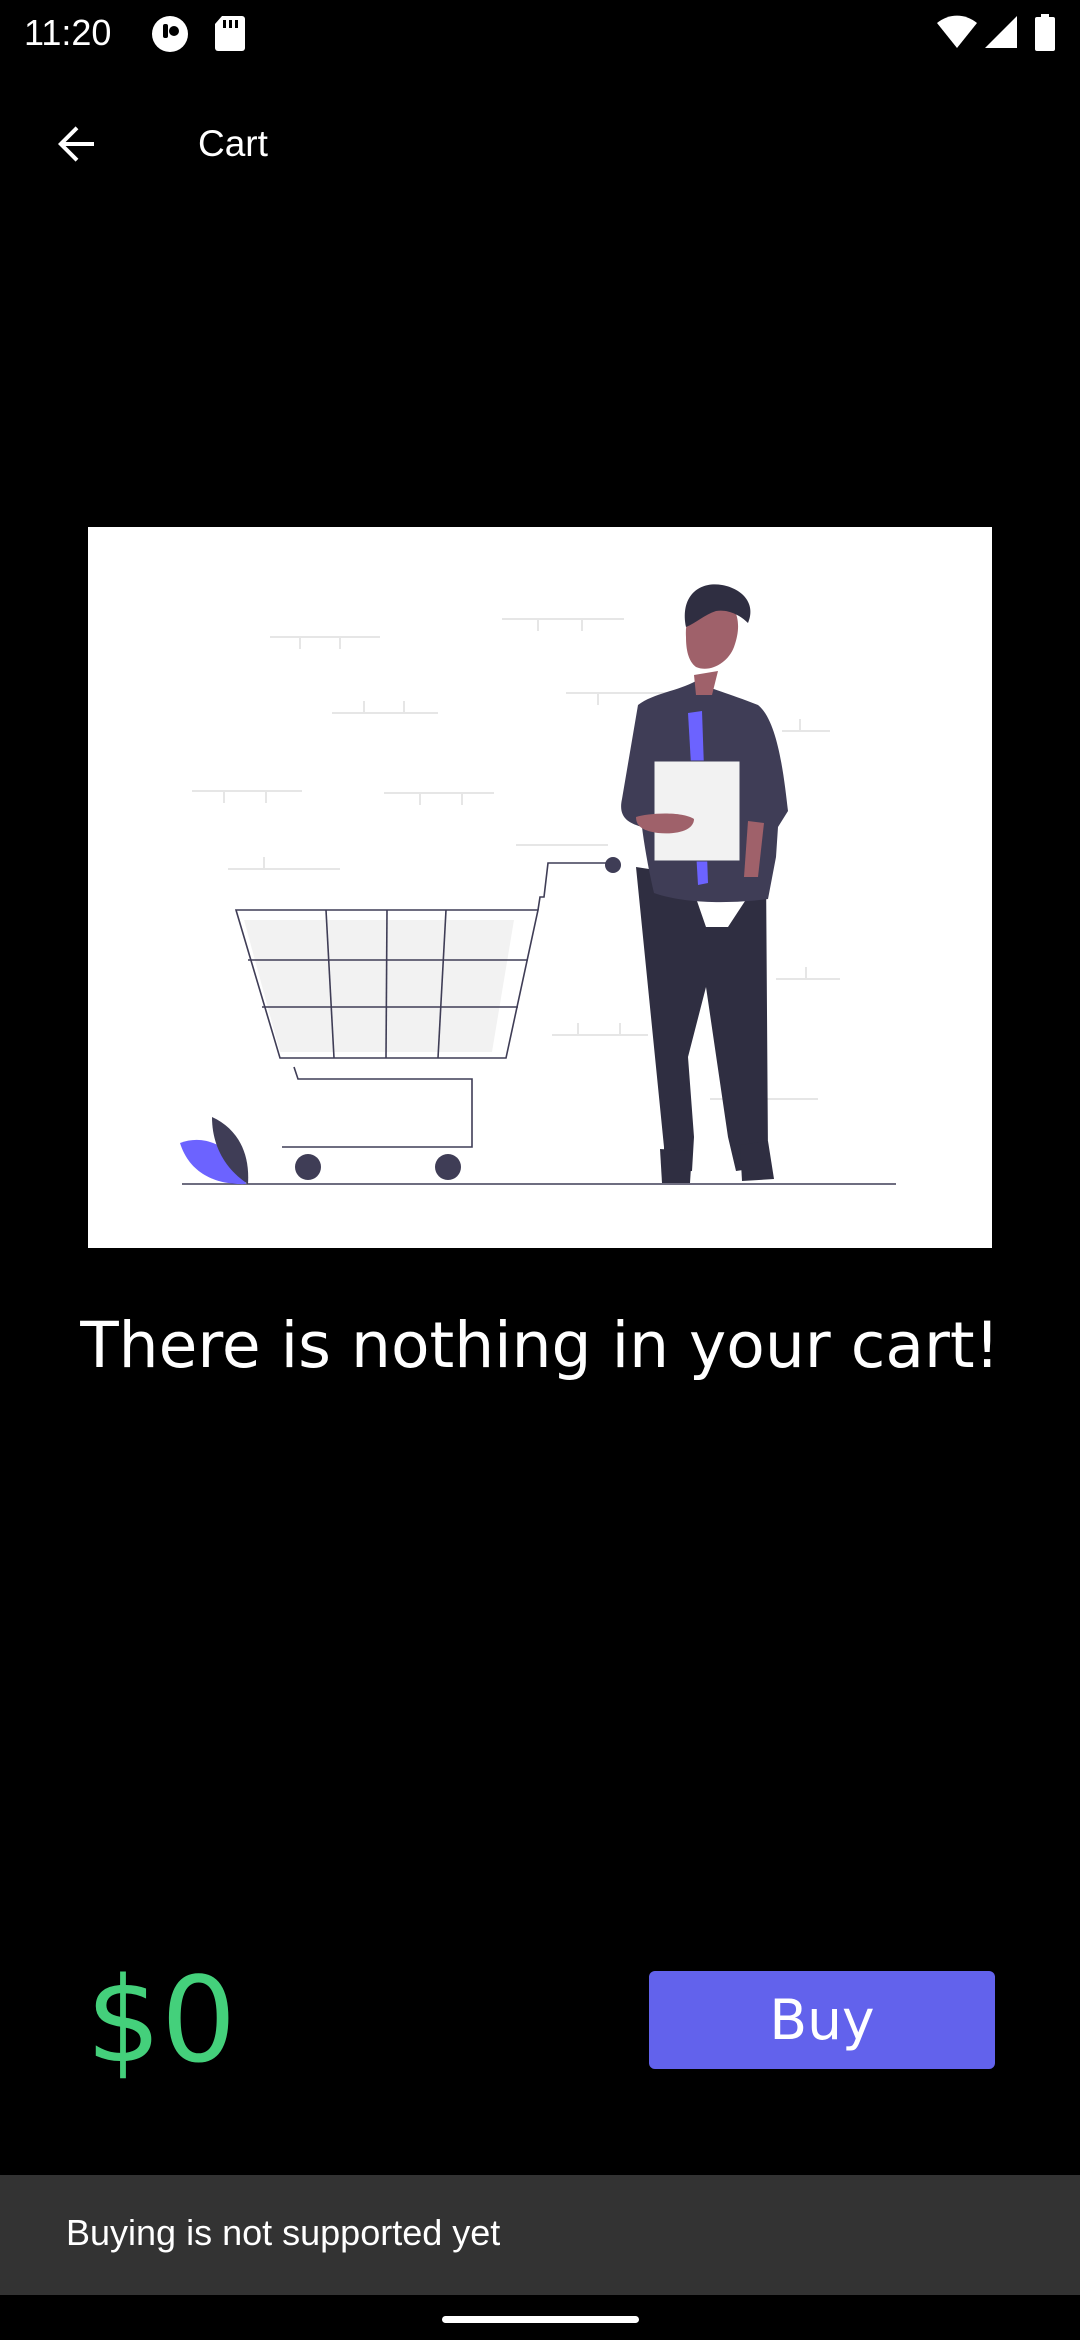  Describe the element at coordinates (822, 2020) in the screenshot. I see `buy-button: Buy` at that location.